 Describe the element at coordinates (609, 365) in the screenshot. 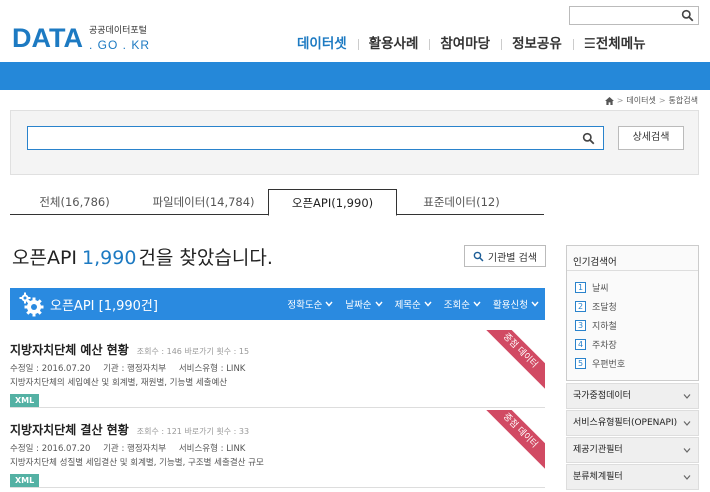

I see `keyword-text: 우편번호` at that location.